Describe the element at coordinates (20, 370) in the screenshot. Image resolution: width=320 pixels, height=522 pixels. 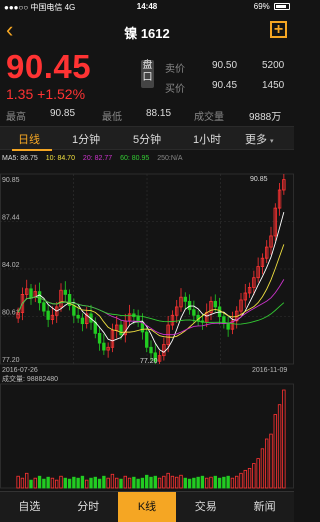
I see `start-date-label: 2016-07-26` at that location.